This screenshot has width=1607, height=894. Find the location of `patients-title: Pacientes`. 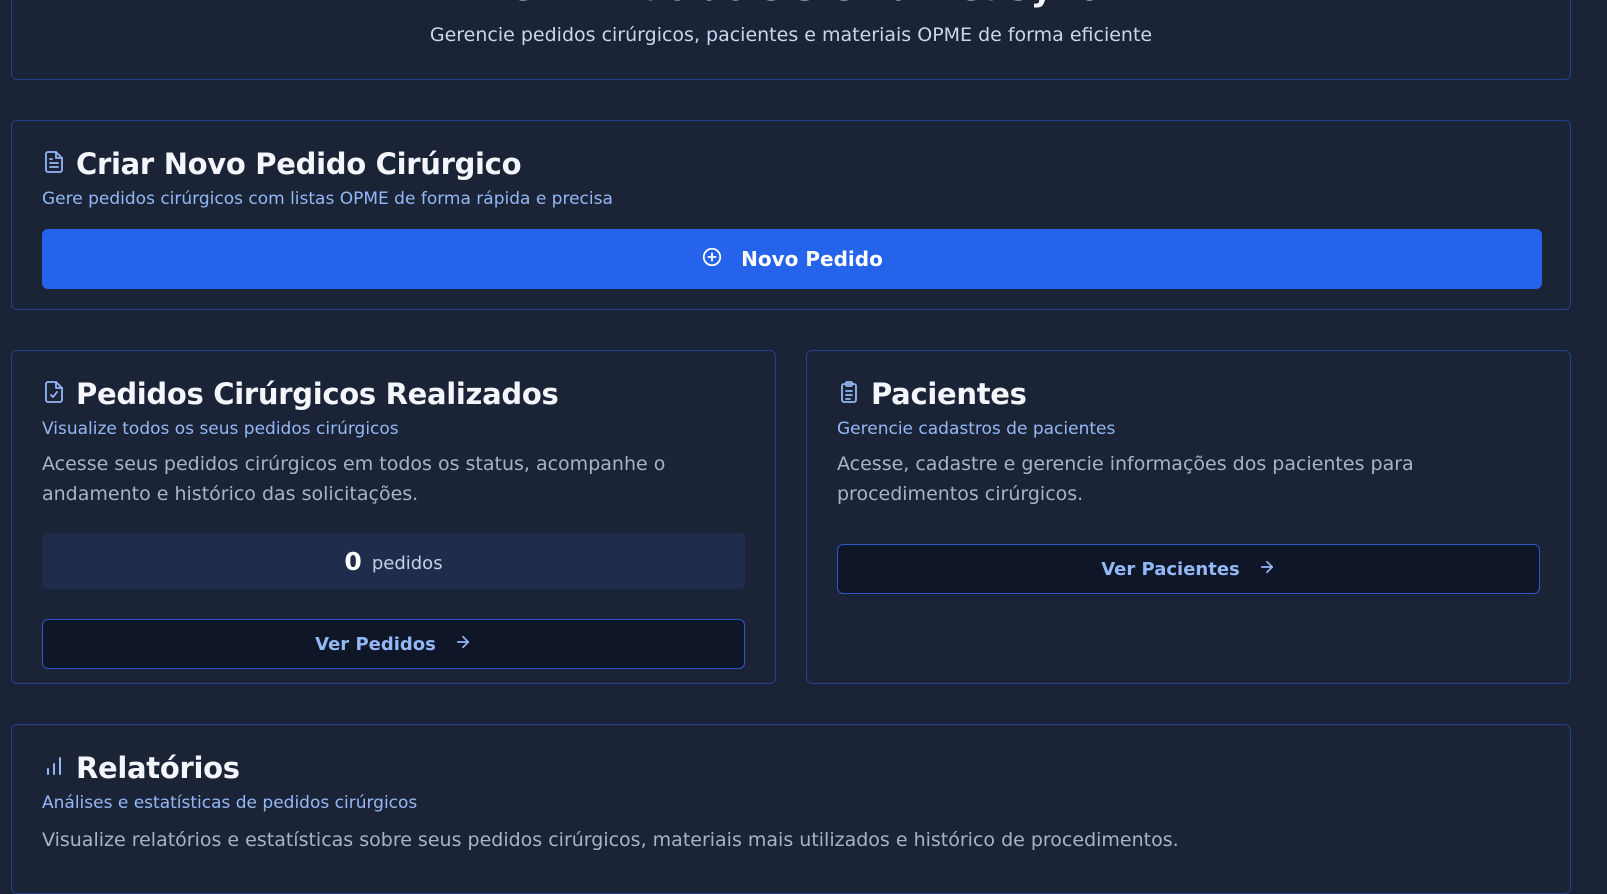

patients-title: Pacientes is located at coordinates (949, 394).